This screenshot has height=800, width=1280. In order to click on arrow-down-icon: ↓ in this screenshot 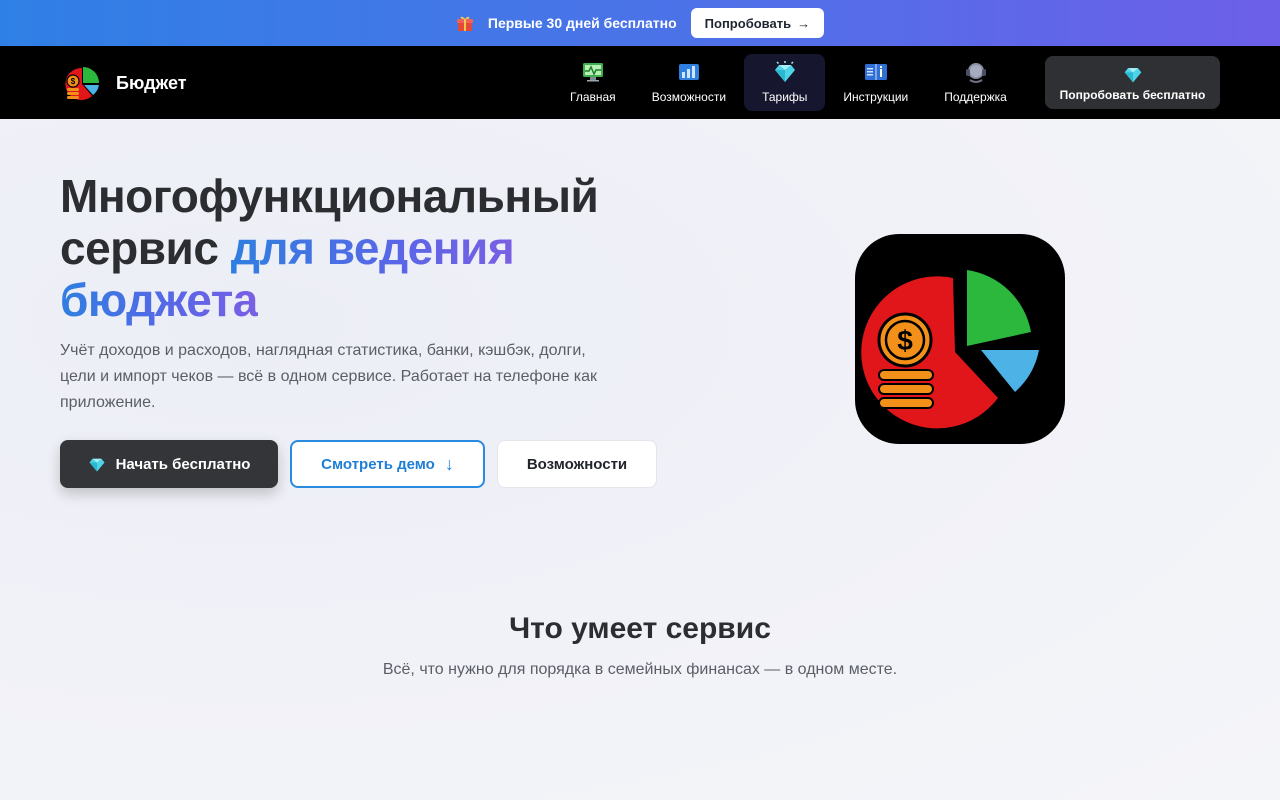, I will do `click(449, 463)`.